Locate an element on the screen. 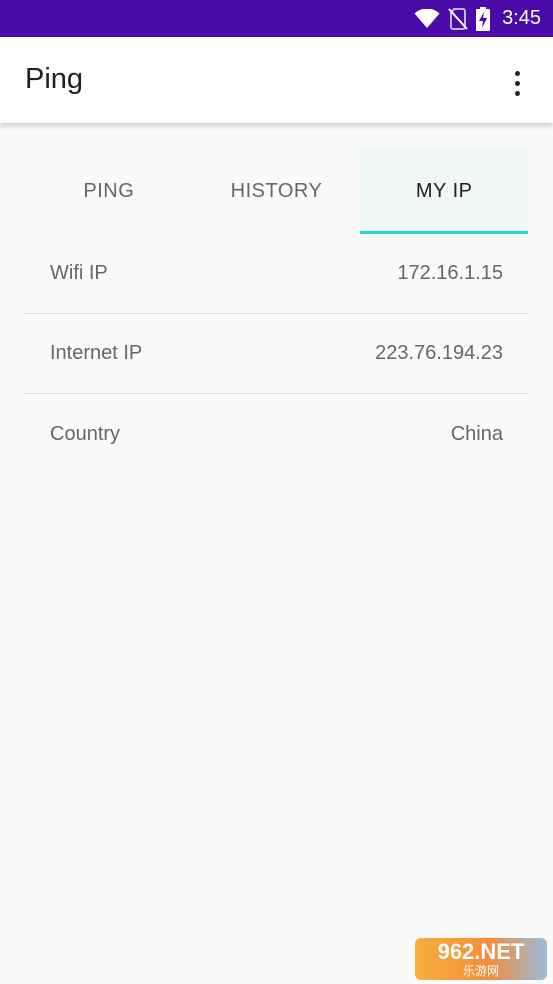  wifi-ip-label: Wifi IP is located at coordinates (79, 273).